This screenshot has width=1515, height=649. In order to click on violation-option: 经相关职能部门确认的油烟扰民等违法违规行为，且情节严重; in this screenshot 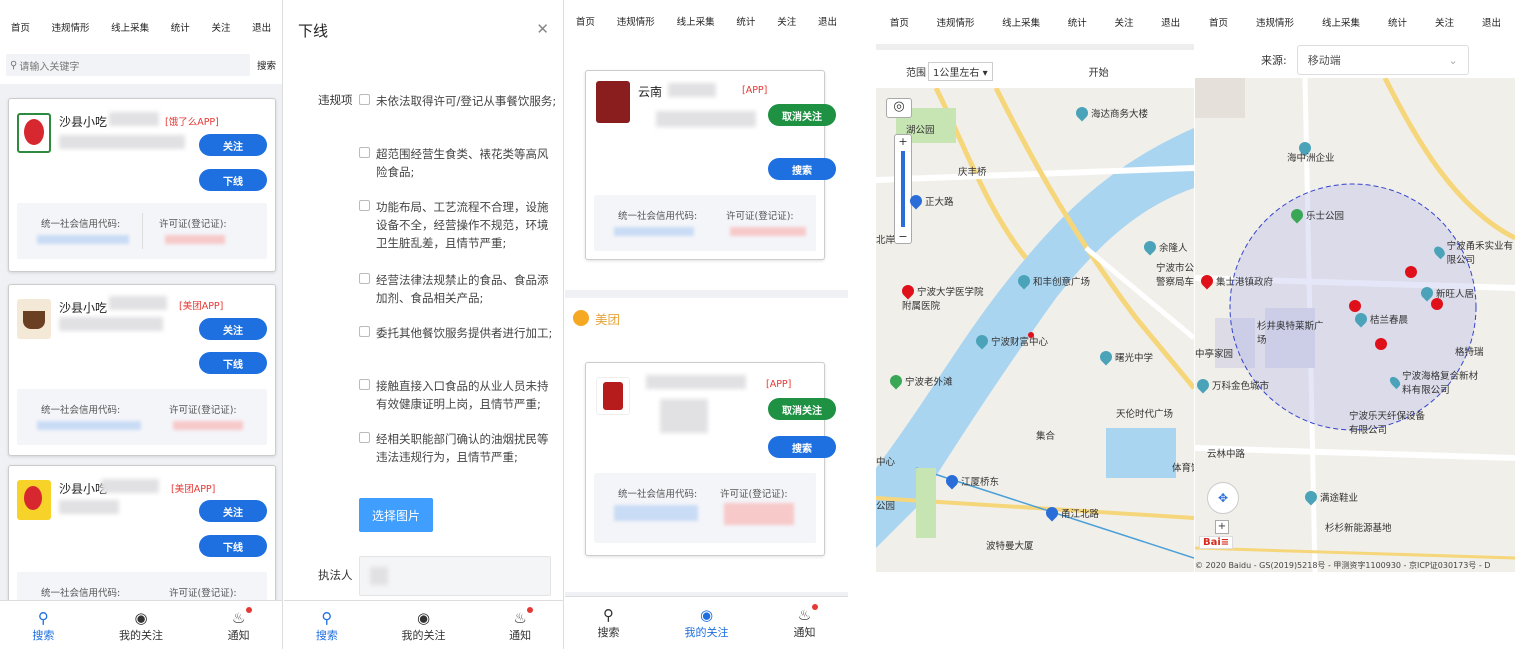, I will do `click(459, 448)`.